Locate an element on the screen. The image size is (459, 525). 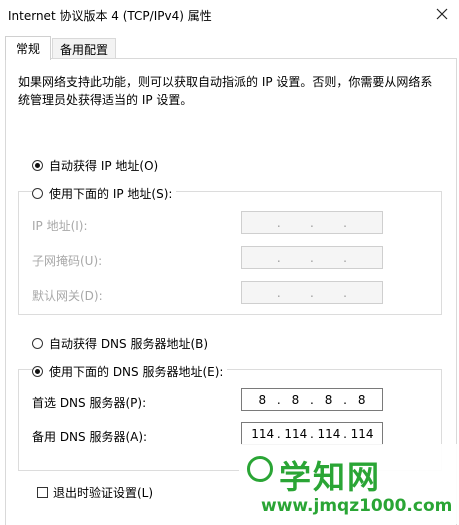
validate-checkbox-box is located at coordinates (42, 492).